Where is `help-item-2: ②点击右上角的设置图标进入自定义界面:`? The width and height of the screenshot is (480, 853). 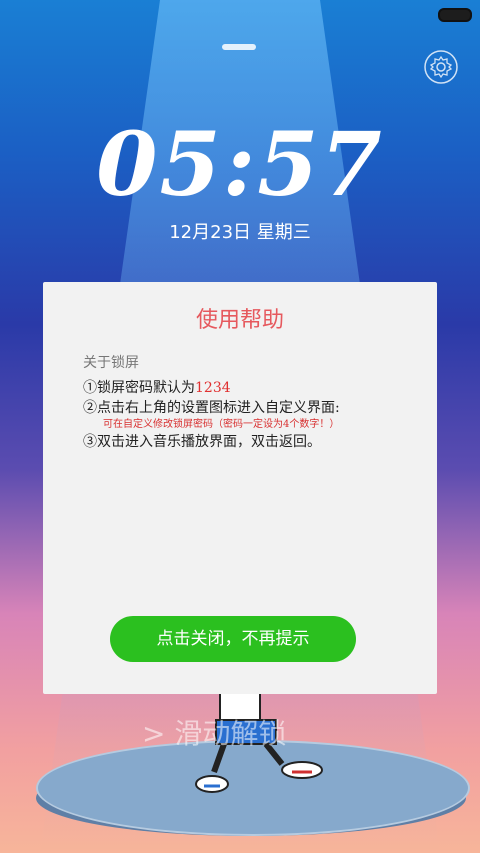 help-item-2: ②点击右上角的设置图标进入自定义界面: is located at coordinates (211, 408).